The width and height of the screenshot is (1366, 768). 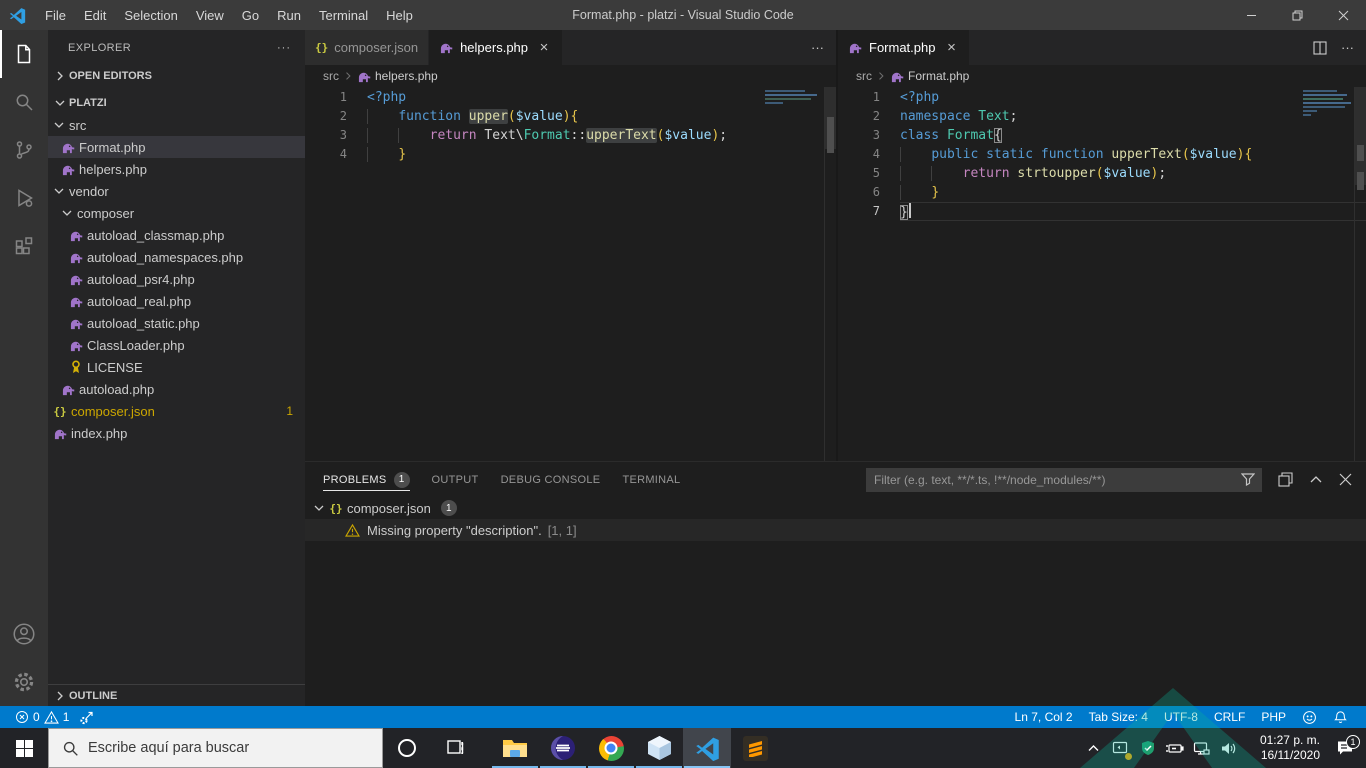 I want to click on taskbar-clock: 01:27 p. m. 16/11/2020, so click(x=1283, y=748).